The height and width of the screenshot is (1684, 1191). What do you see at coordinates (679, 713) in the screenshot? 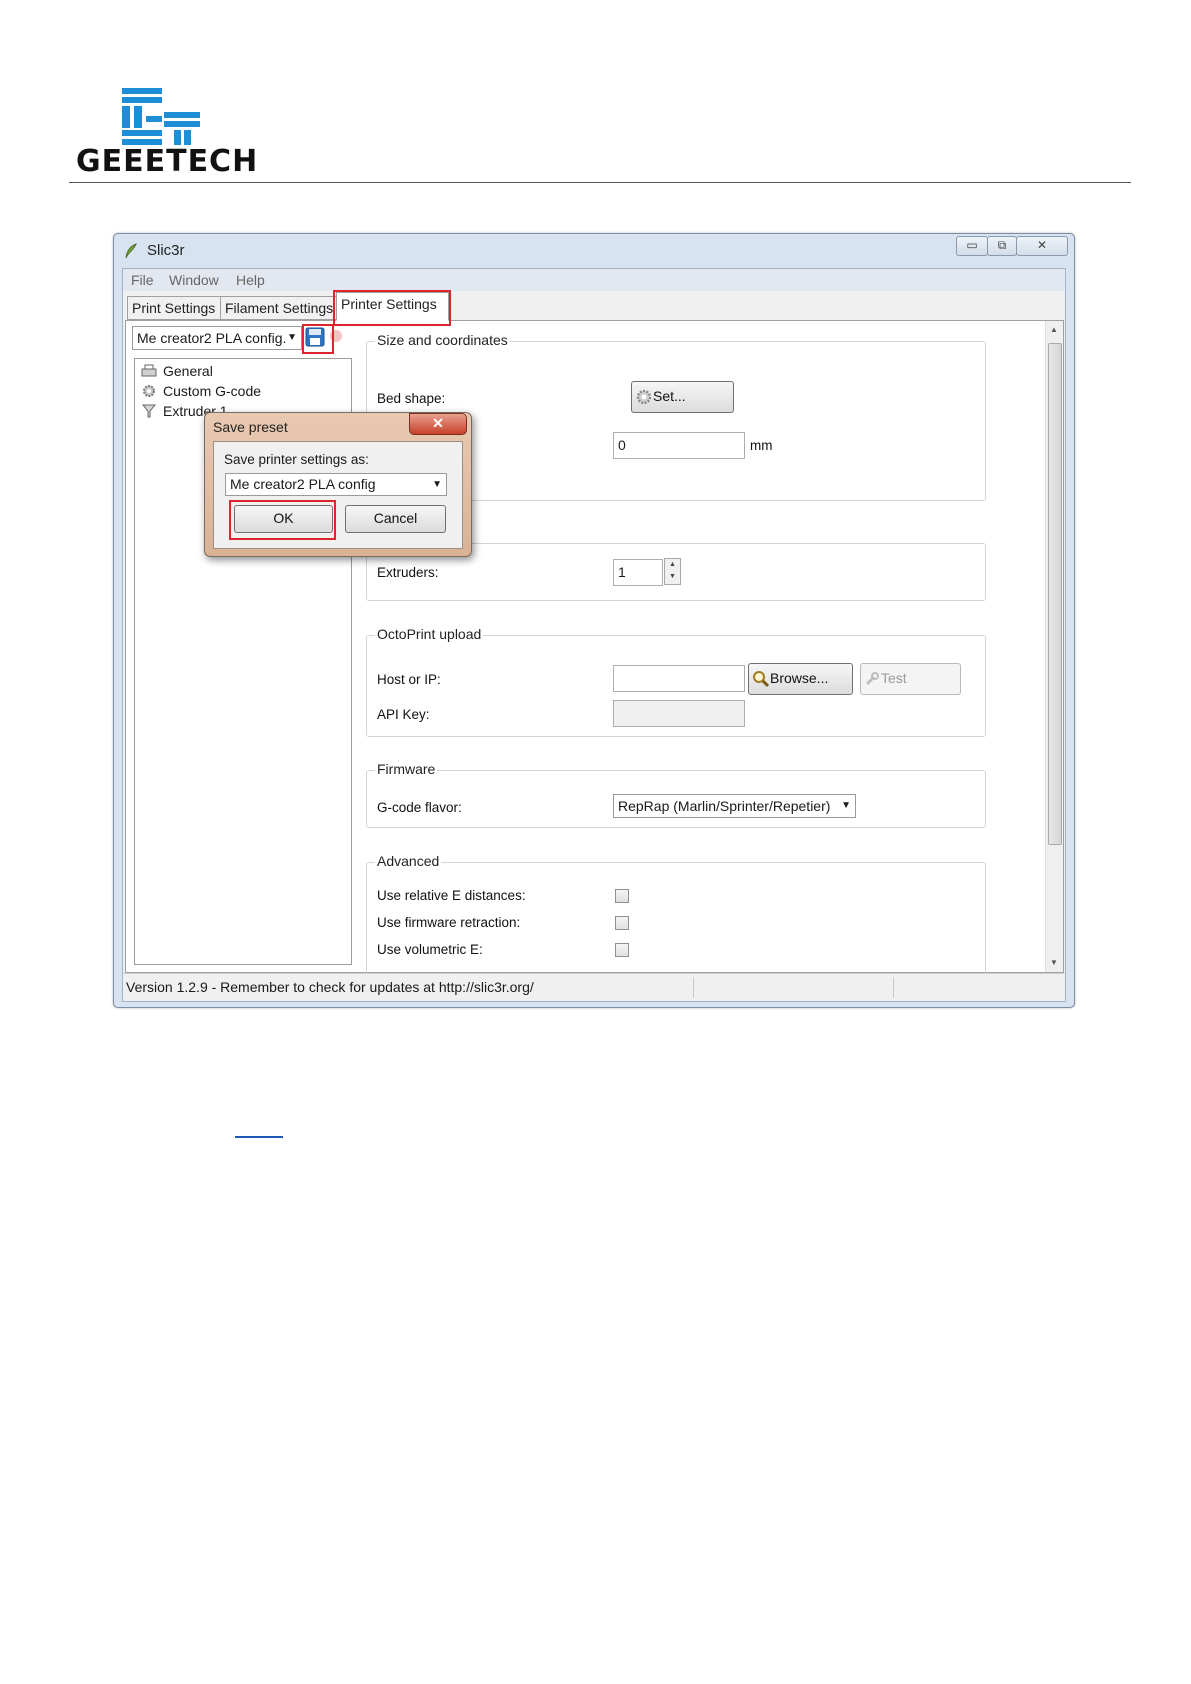
I see `api-key-input` at bounding box center [679, 713].